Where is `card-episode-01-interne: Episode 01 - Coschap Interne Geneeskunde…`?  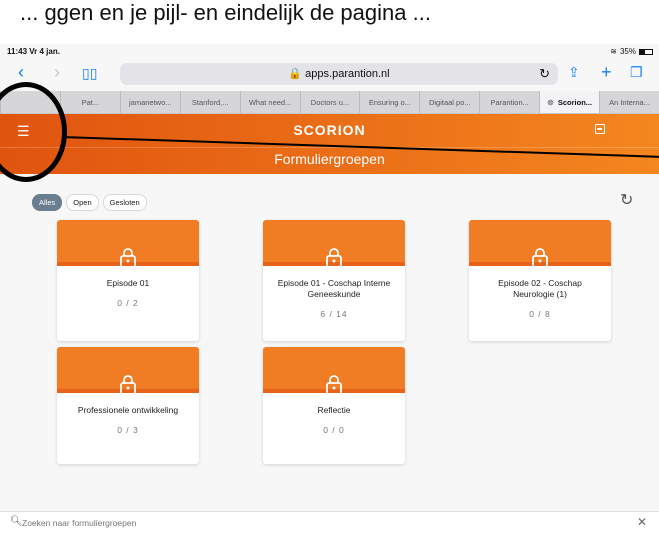
card-episode-01-interne: Episode 01 - Coschap Interne Geneeskunde… is located at coordinates (334, 280).